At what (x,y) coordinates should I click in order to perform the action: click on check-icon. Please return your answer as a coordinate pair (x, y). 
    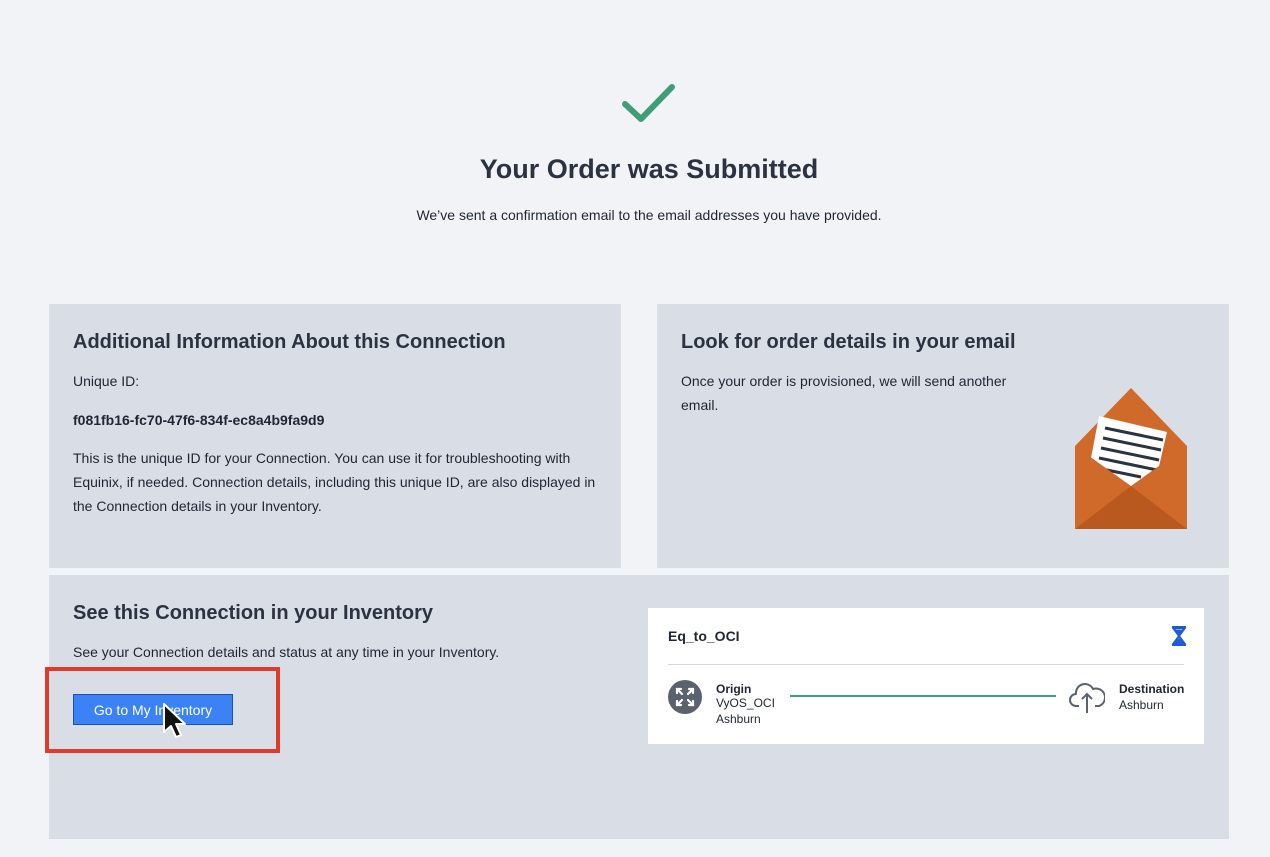
    Looking at the image, I should click on (648, 103).